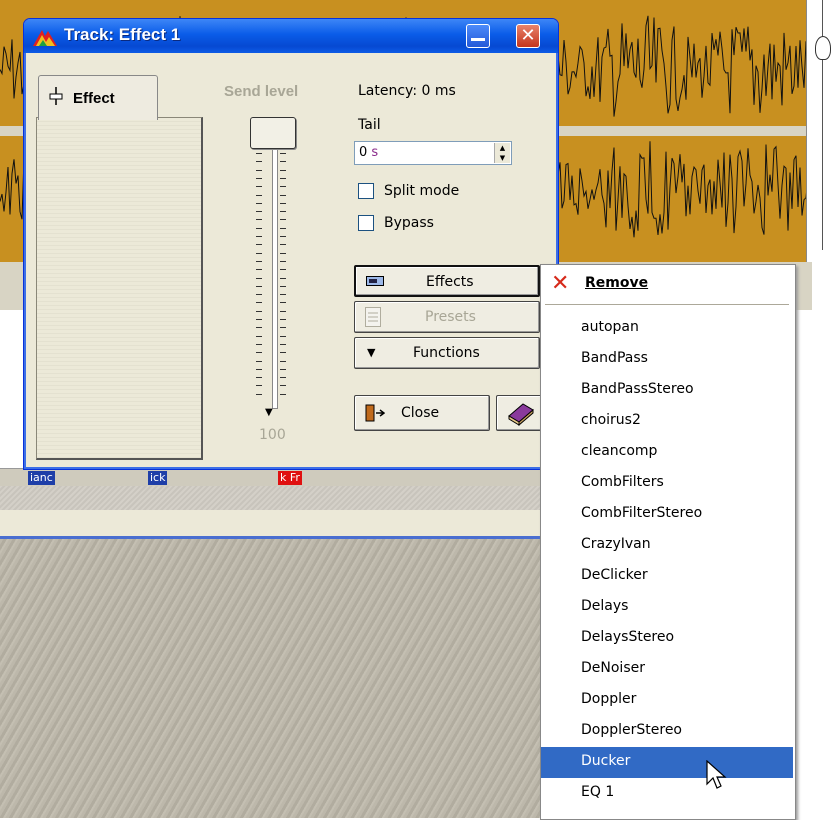 The height and width of the screenshot is (820, 838). I want to click on close-icon: ✕, so click(528, 35).